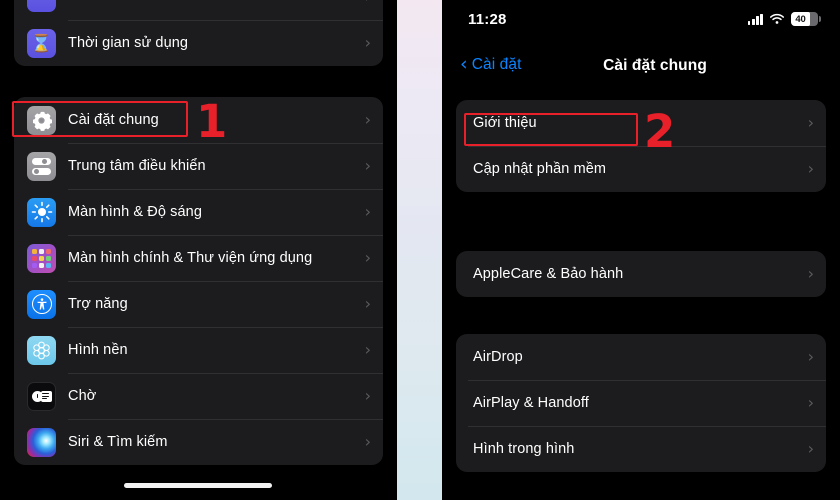 This screenshot has width=840, height=500. I want to click on list-item-home-screen: Màn hình chính & Thư viện ứng dụng ›, so click(198, 258).